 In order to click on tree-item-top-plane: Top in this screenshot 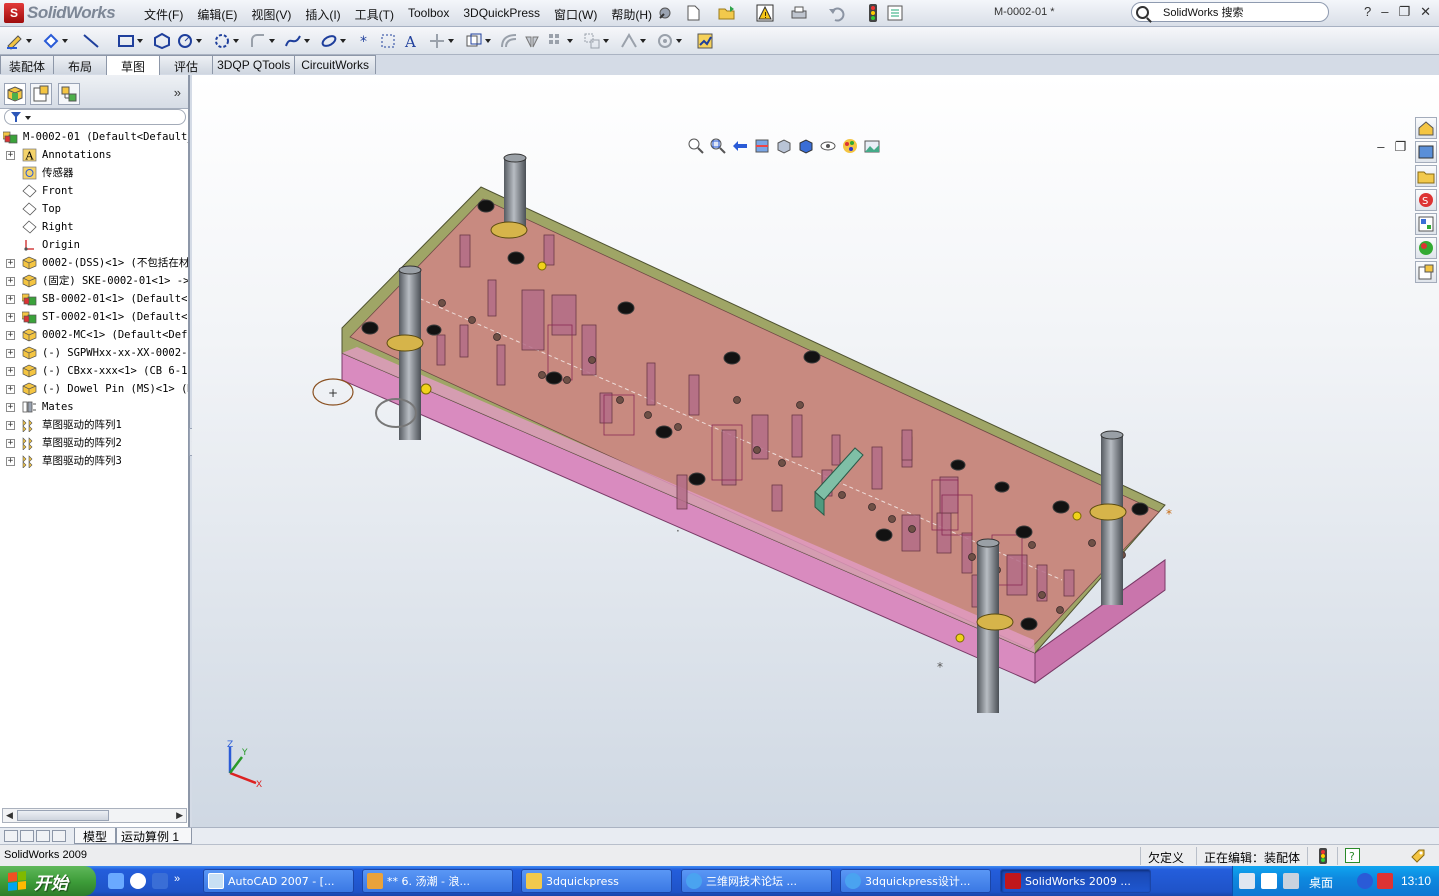, I will do `click(94, 209)`.